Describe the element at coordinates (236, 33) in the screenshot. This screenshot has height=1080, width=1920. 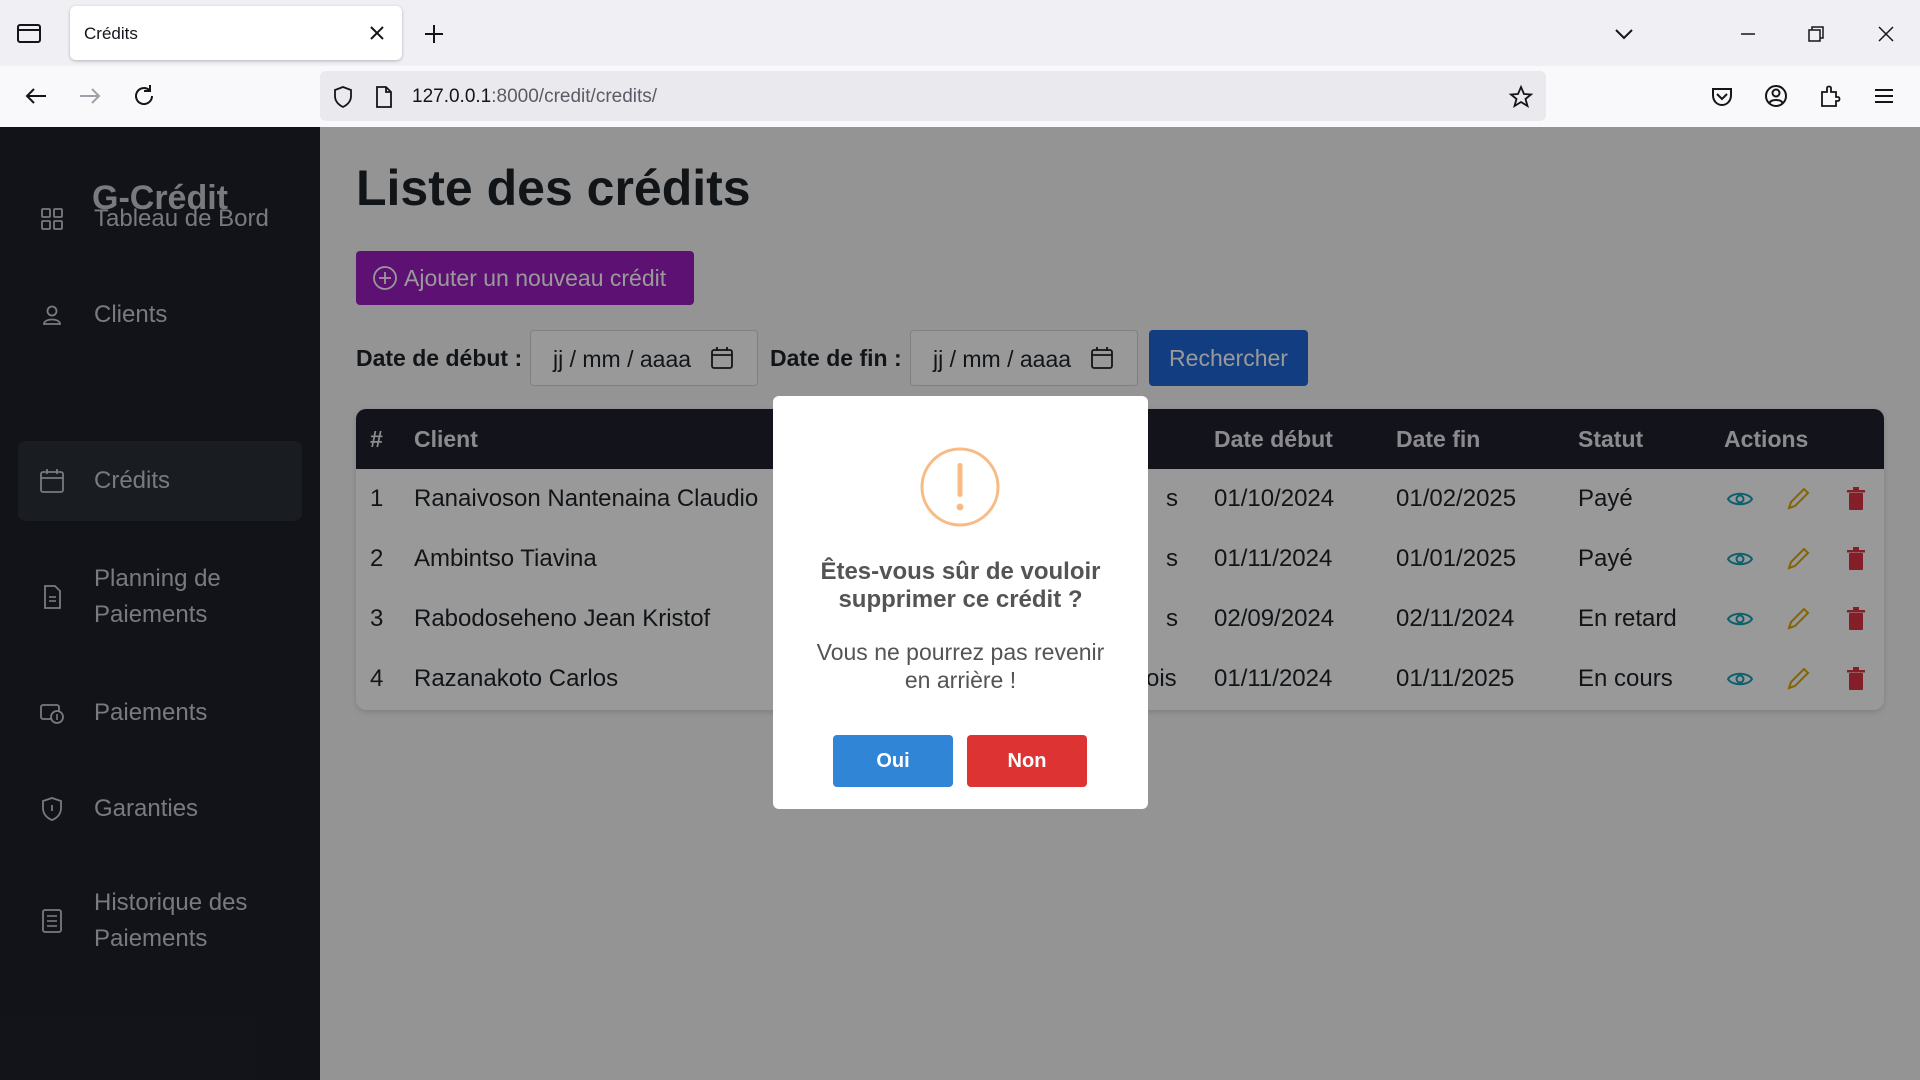
I see `browser-tab-active: Crédits` at that location.